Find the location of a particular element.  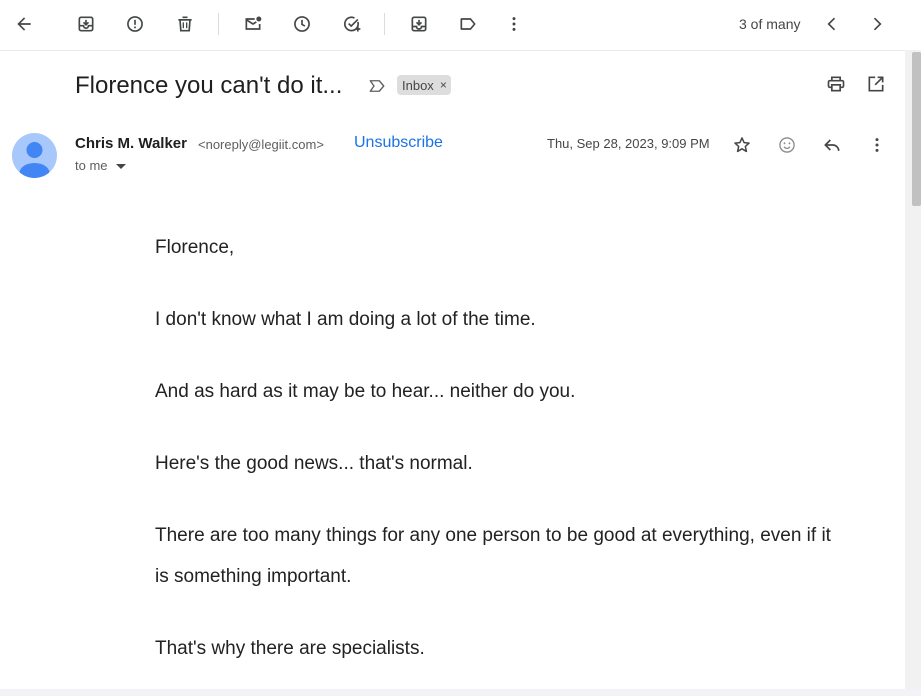

star-icon is located at coordinates (742, 145).